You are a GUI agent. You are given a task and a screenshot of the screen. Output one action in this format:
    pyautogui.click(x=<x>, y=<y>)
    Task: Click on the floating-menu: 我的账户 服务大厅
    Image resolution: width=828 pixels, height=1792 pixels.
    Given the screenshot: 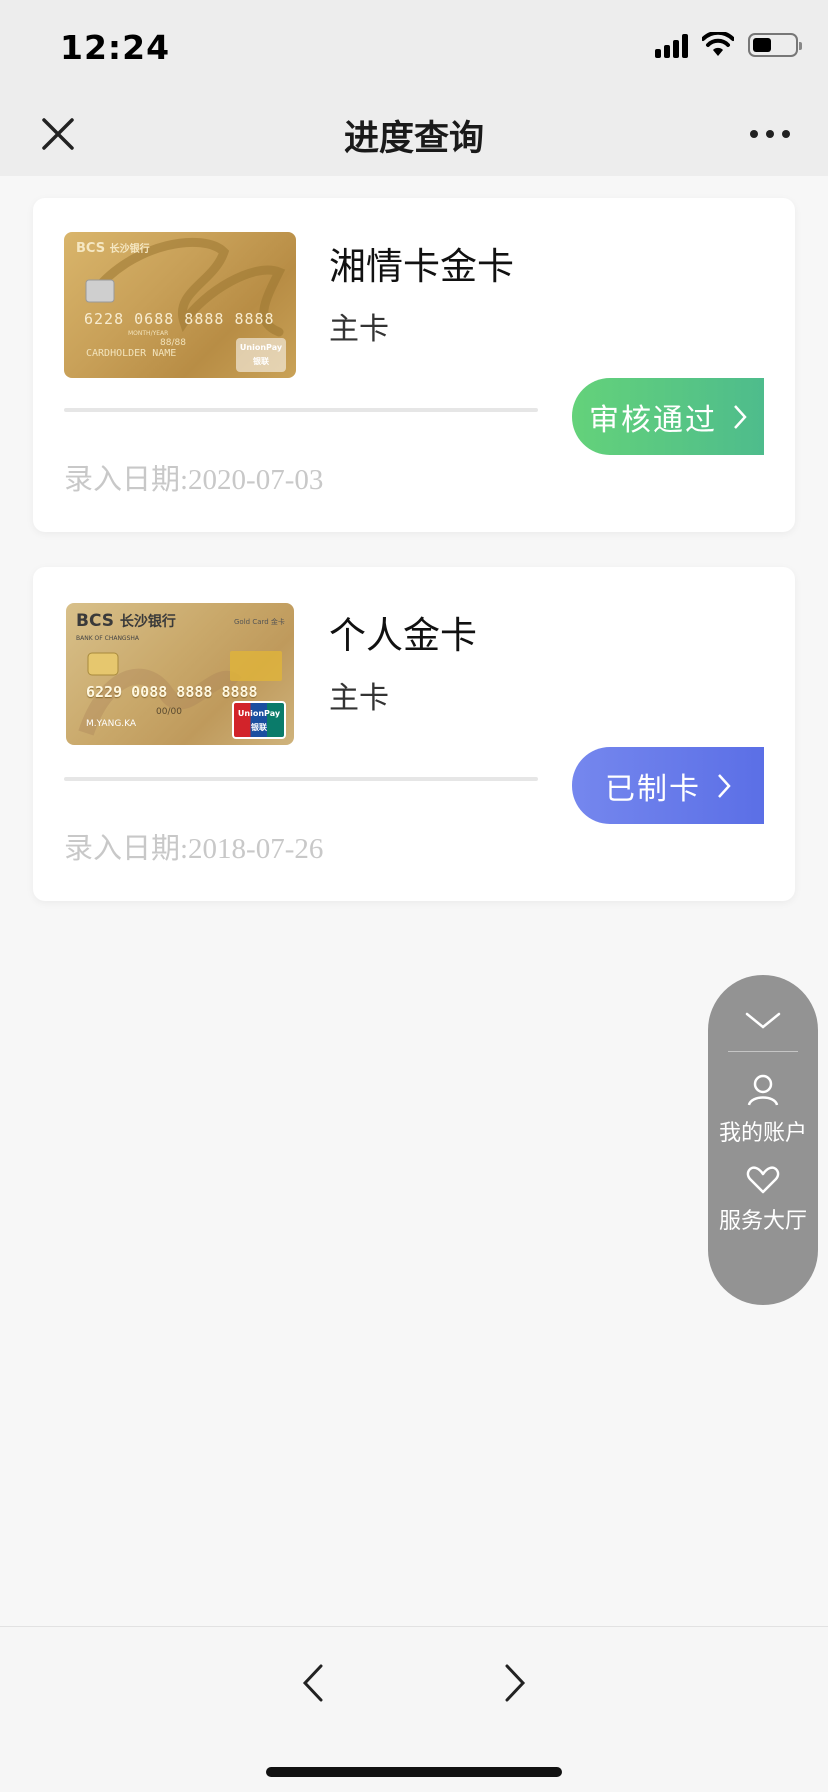 What is the action you would take?
    pyautogui.click(x=763, y=1140)
    